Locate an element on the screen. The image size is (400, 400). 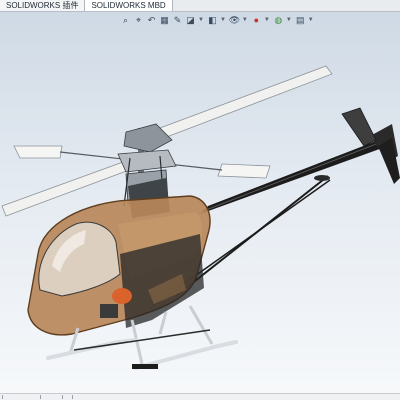
heads-up-view-toolbar: ⌕ ⌖ ↶ ▦ ✎ ◪ ▼ ◧ ▼ 👁 ▼ ● ▼ ◍ ▼ ▤ ▼ is located at coordinates (218, 20).